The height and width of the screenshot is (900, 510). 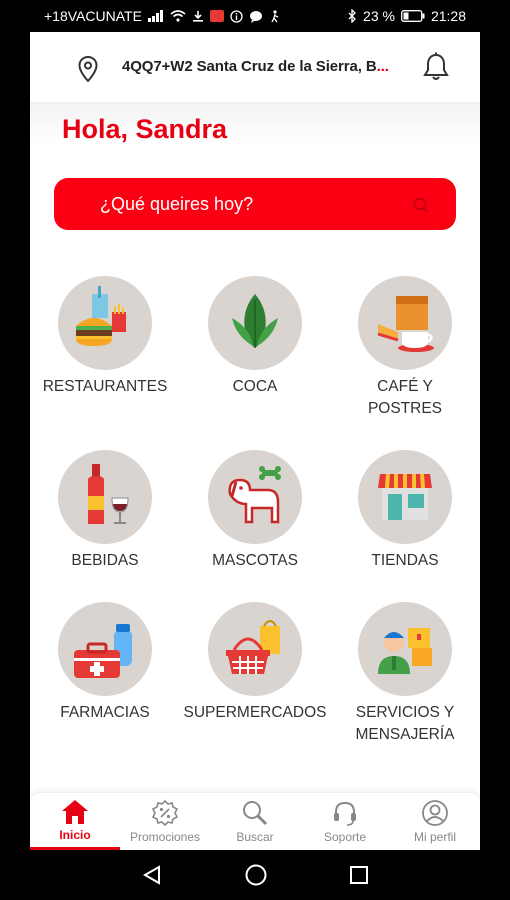 What do you see at coordinates (105, 323) in the screenshot?
I see `burger-fries-icon` at bounding box center [105, 323].